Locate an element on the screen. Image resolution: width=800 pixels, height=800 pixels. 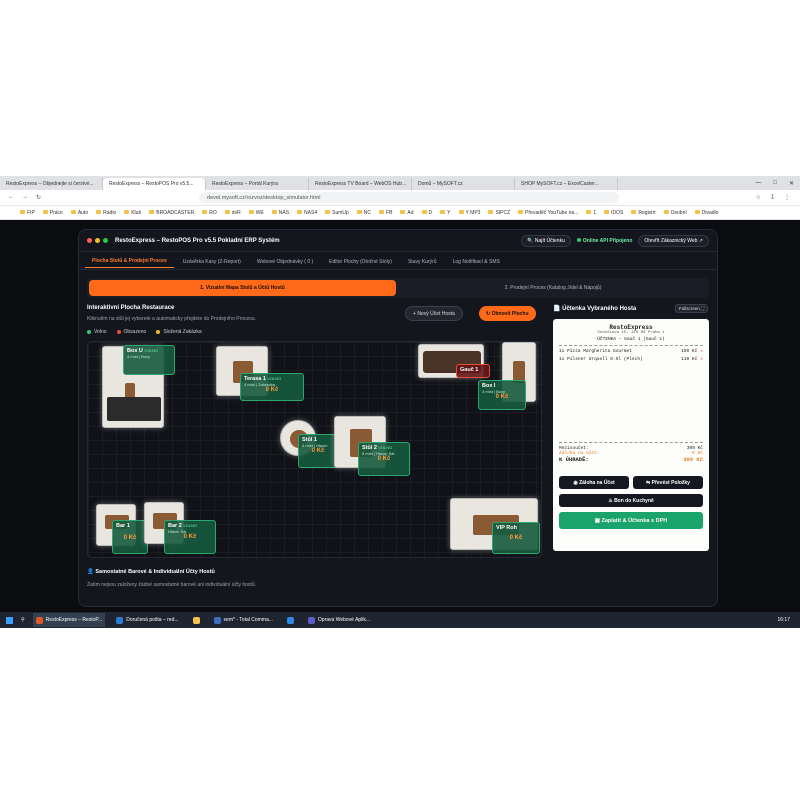
tab-z-report: Uzávěrka Kasy (Z-Report) is located at coordinates (212, 262).